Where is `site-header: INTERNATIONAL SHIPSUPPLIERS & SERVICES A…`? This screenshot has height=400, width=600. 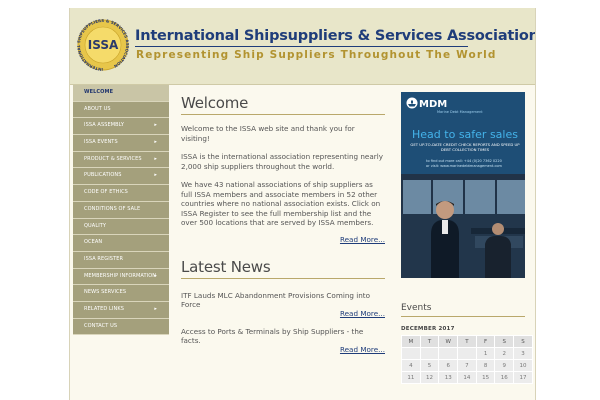 site-header: INTERNATIONAL SHIPSUPPLIERS & SERVICES A… is located at coordinates (302, 46).